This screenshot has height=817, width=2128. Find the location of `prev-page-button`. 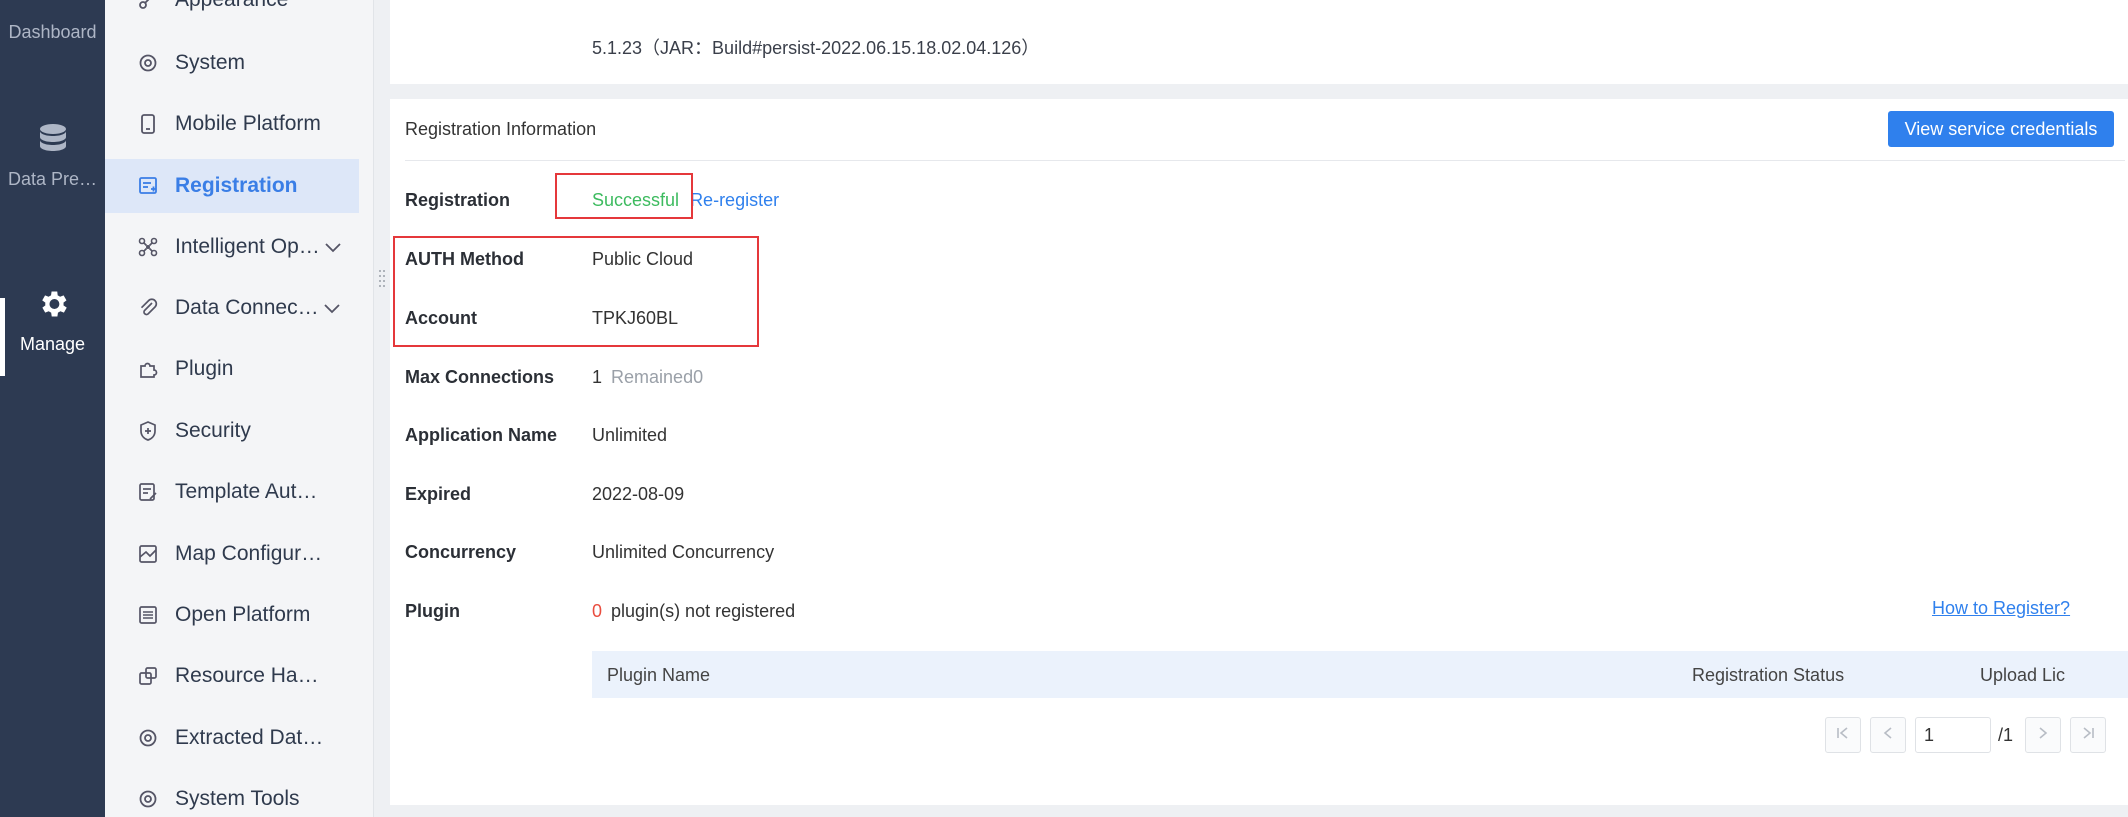

prev-page-button is located at coordinates (1888, 735).